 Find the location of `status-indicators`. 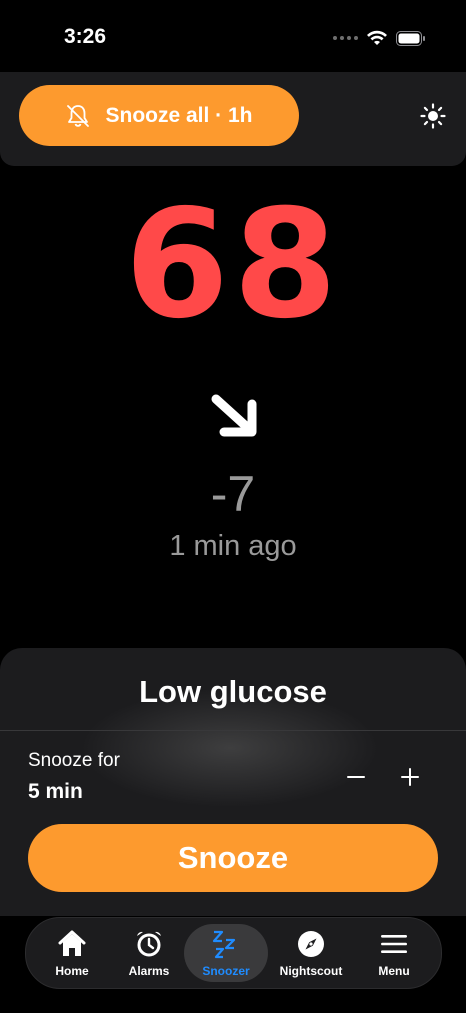

status-indicators is located at coordinates (379, 38).